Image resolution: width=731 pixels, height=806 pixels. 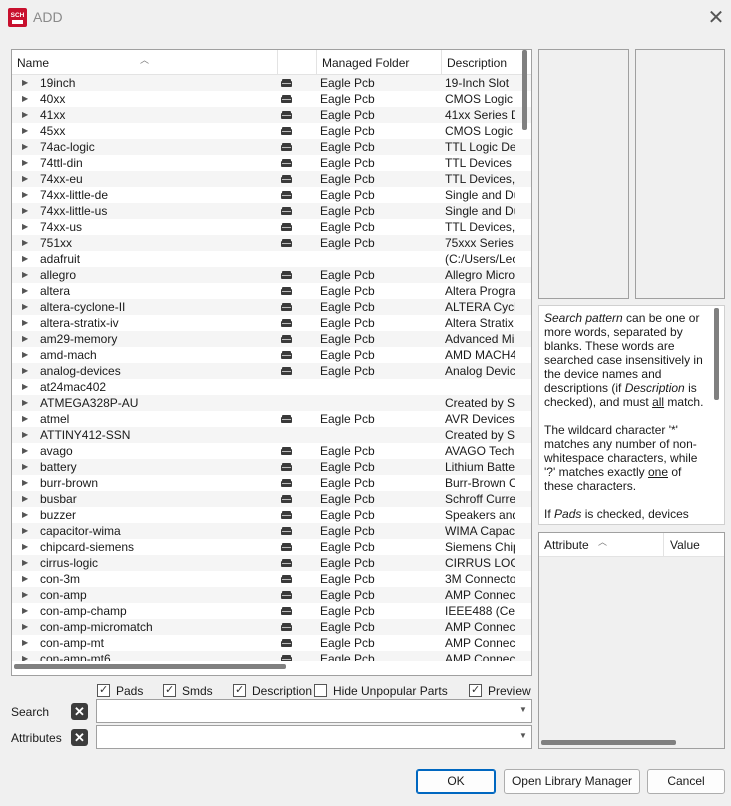 I want to click on library-row: ▶ burr-brown Eagle Pcb Burr-Brown C, so click(x=271, y=483).